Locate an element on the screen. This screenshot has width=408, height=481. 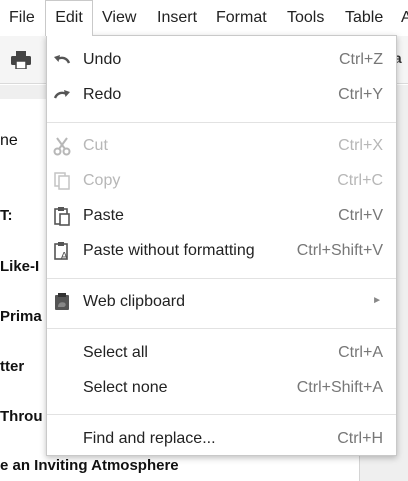
menu-item-undo: Undo Ctrl+Z is located at coordinates (221, 60).